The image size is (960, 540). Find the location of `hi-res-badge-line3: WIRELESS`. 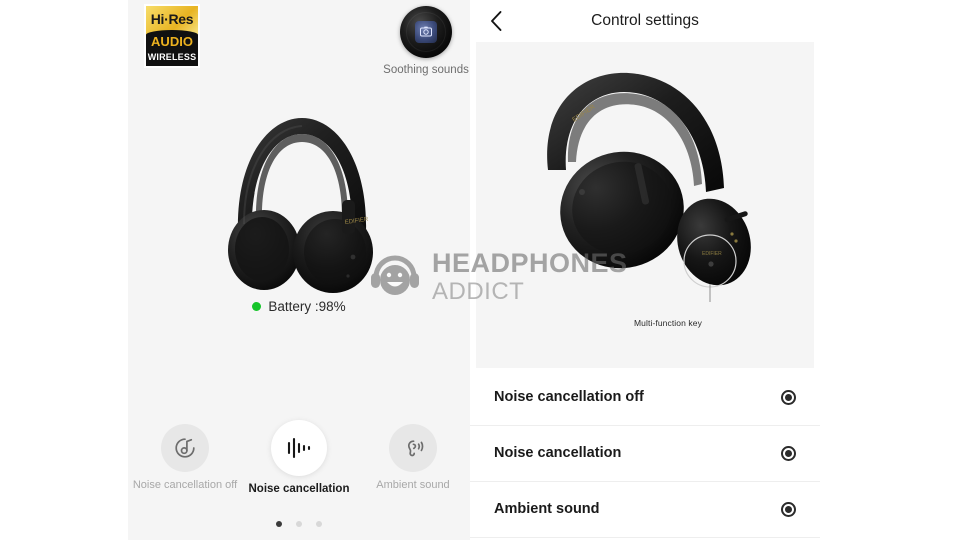

hi-res-badge-line3: WIRELESS is located at coordinates (172, 57).